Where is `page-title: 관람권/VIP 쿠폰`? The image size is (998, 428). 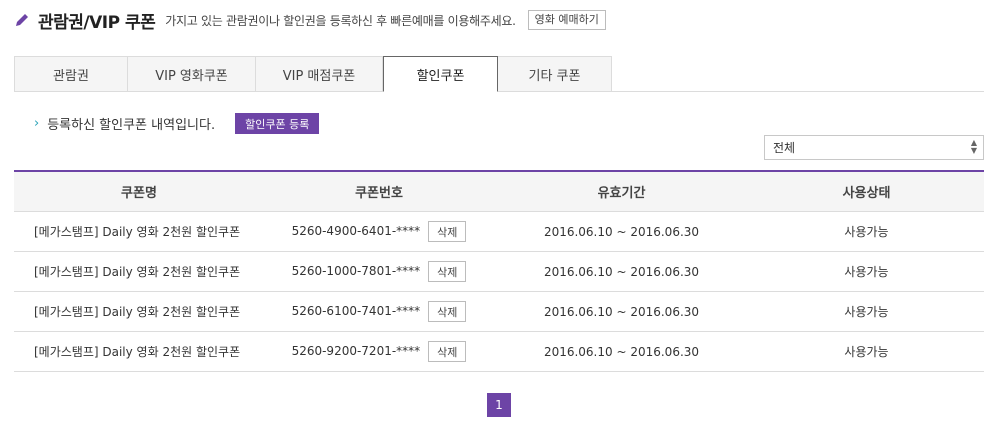 page-title: 관람권/VIP 쿠폰 is located at coordinates (97, 22).